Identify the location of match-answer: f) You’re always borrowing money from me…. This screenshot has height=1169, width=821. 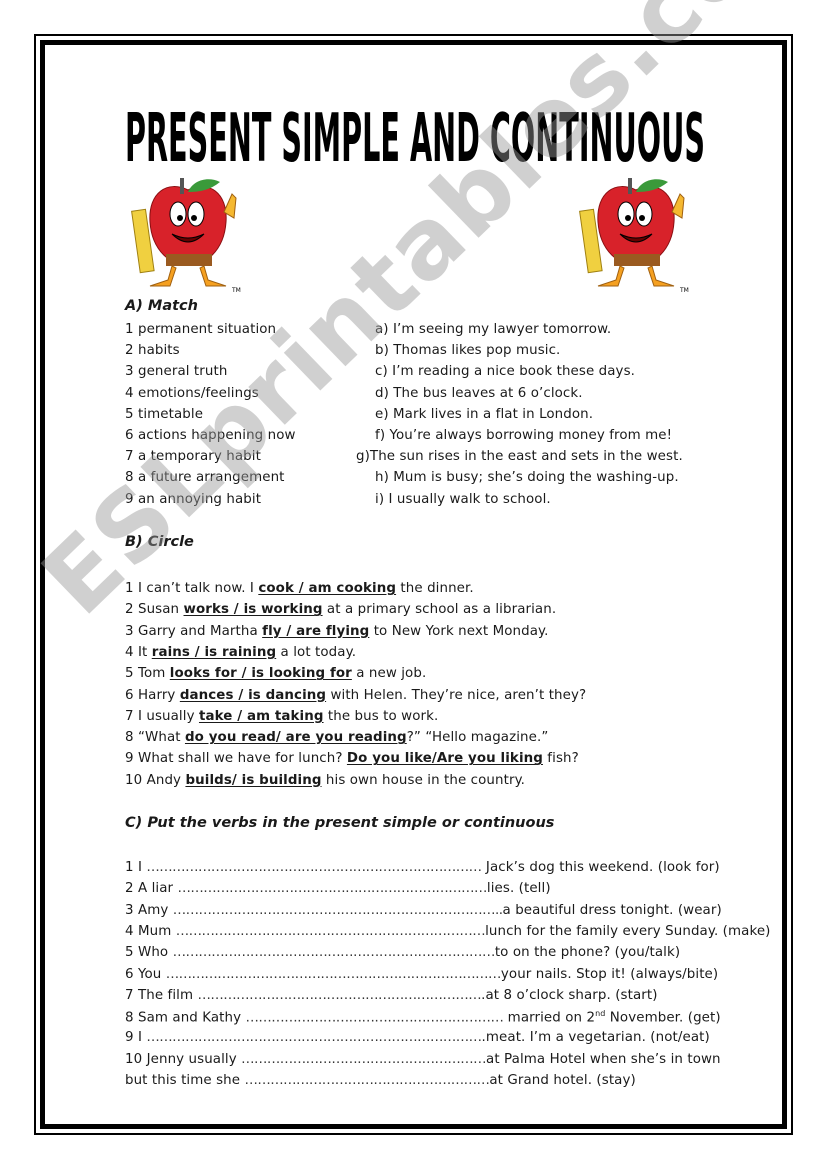
(524, 435).